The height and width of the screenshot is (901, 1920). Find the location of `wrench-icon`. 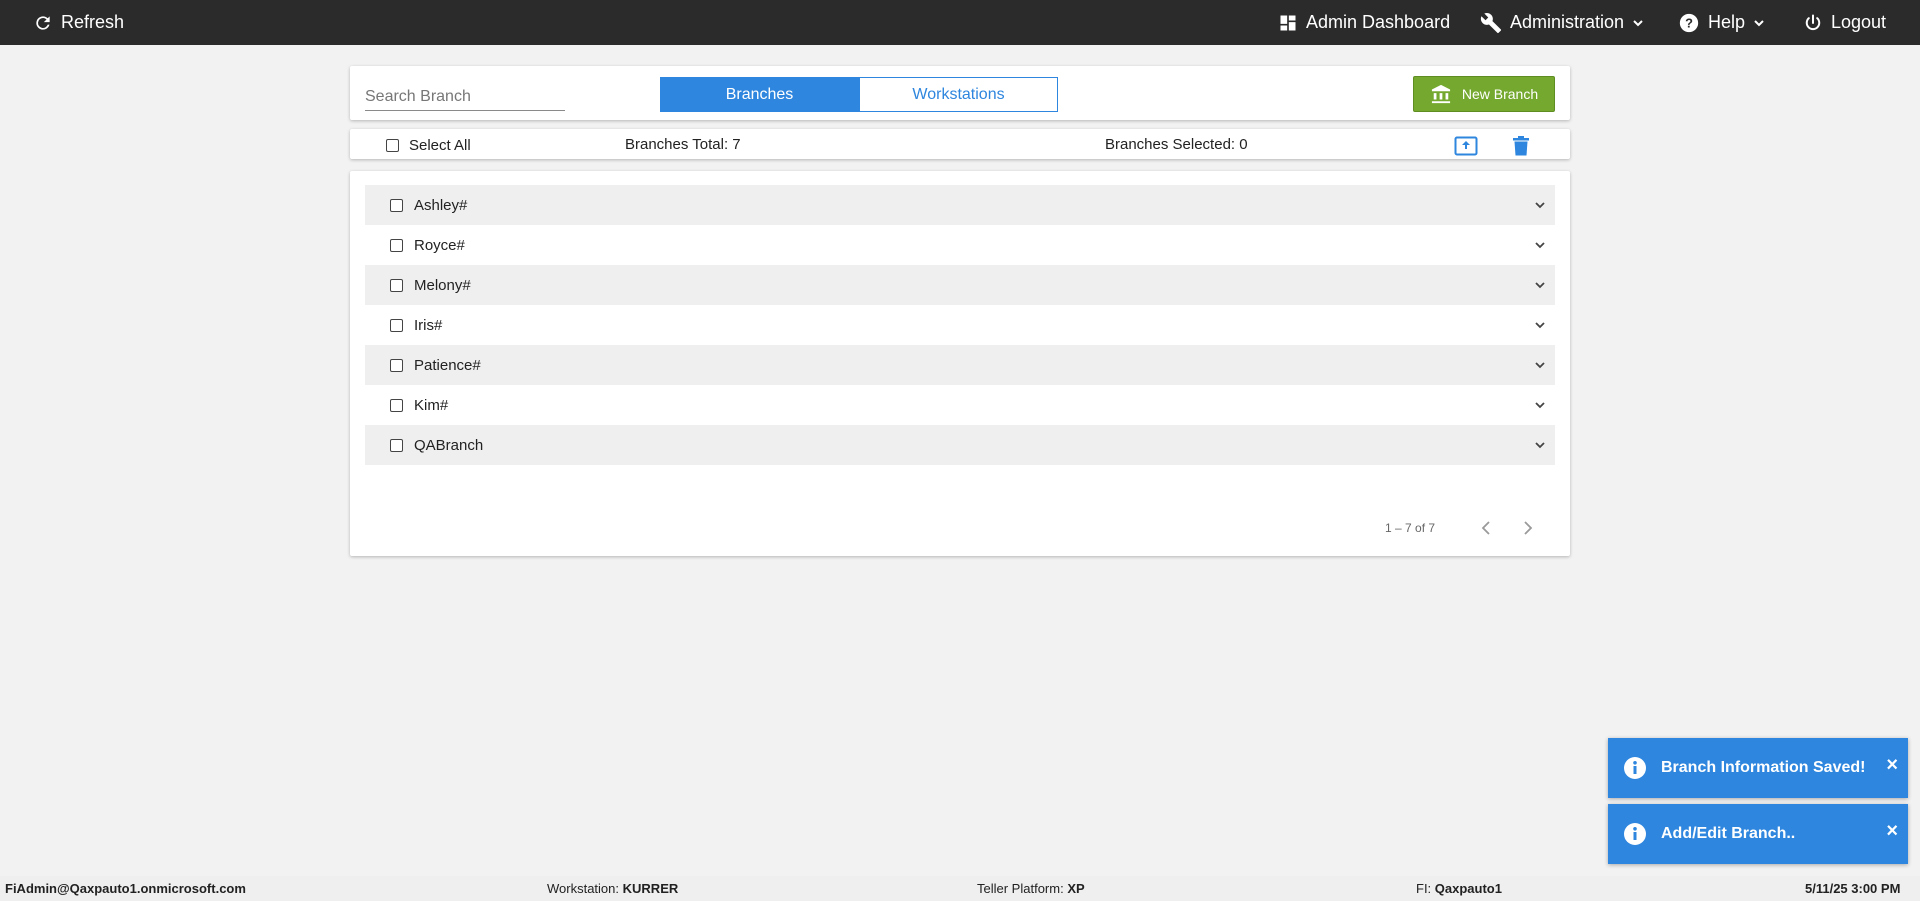

wrench-icon is located at coordinates (1491, 23).